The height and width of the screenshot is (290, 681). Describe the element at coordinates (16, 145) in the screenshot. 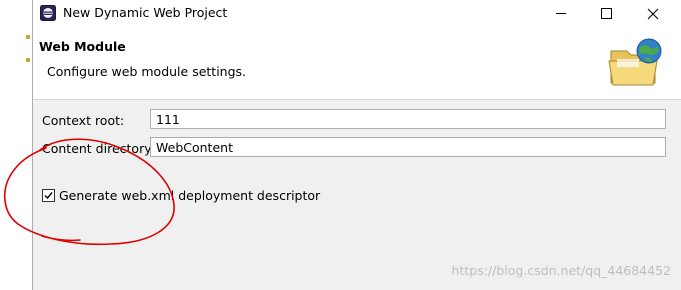

I see `background-editor-strip` at that location.